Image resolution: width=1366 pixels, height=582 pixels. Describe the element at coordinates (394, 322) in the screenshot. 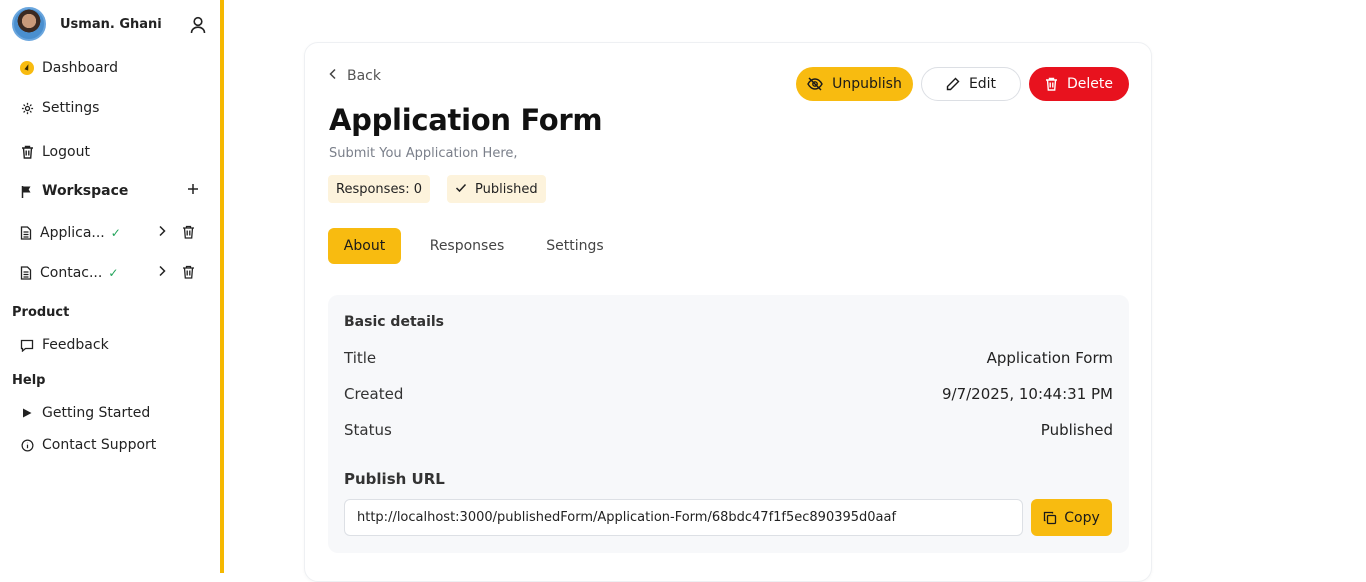

I see `basic-details-heading: Basic details` at that location.